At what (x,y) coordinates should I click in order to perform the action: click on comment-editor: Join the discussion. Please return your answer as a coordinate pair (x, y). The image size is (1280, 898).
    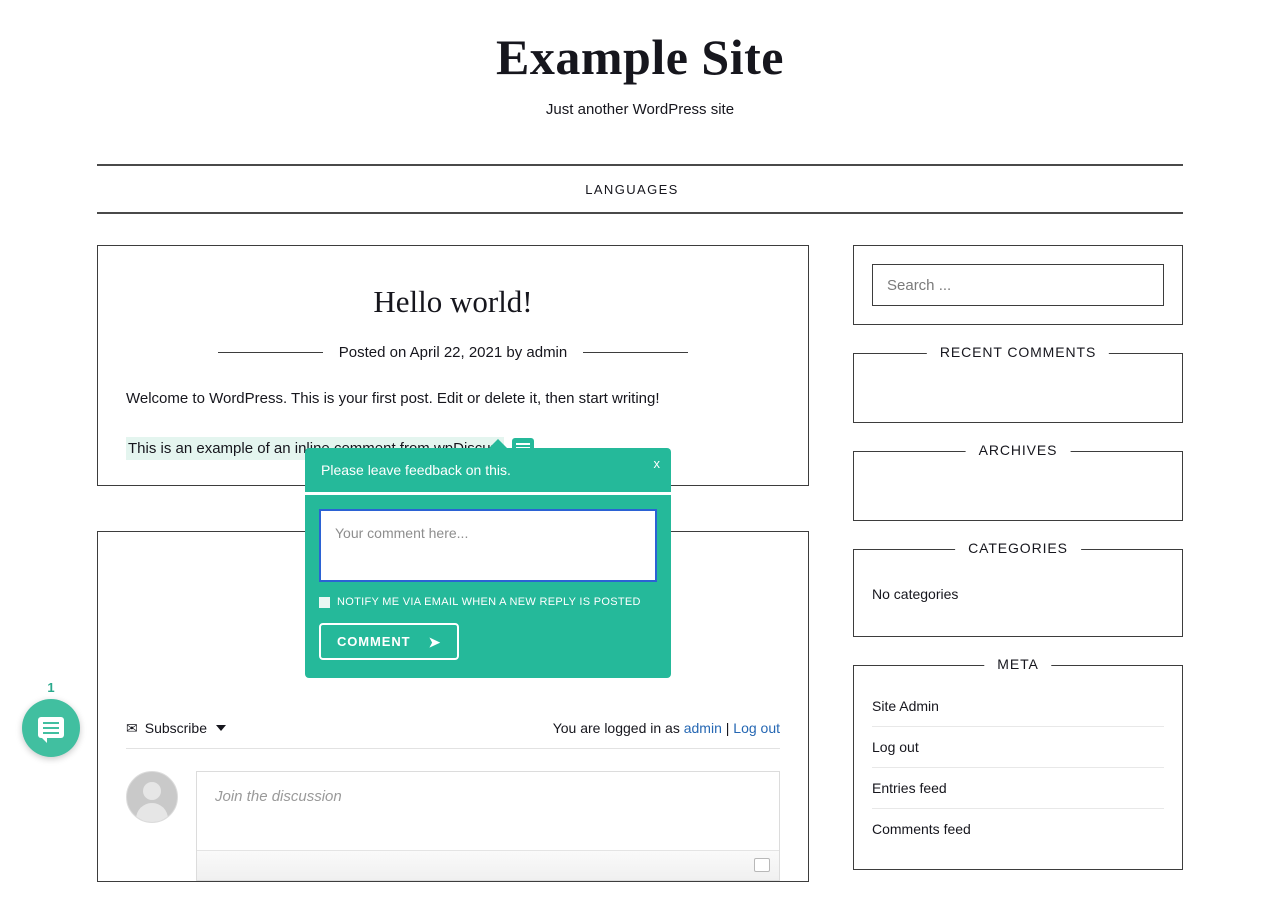
    Looking at the image, I should click on (453, 826).